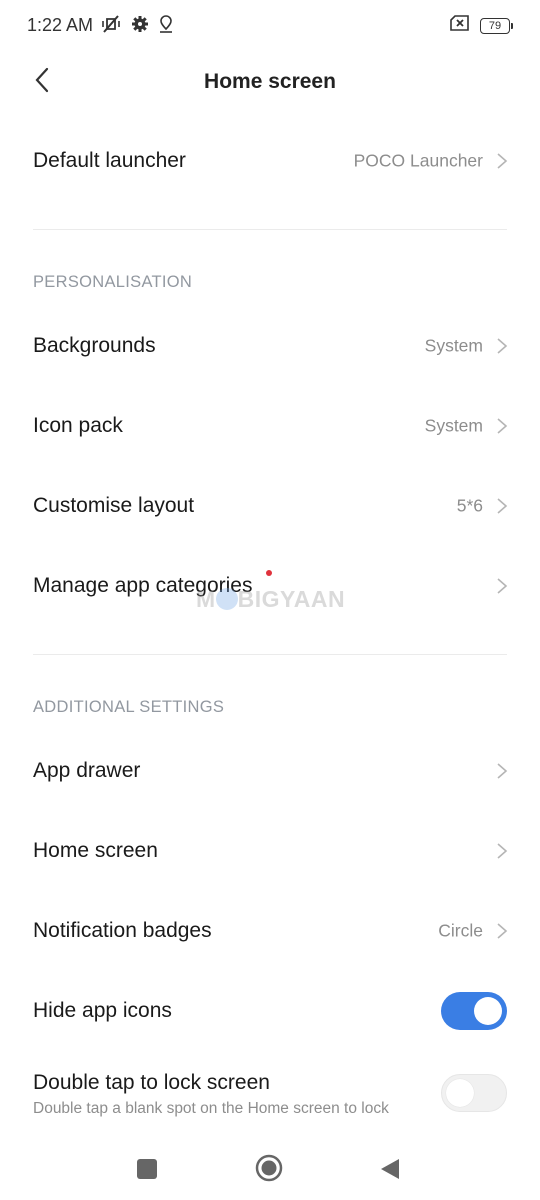 Image resolution: width=540 pixels, height=1200 pixels. I want to click on home-circle-icon, so click(269, 1168).